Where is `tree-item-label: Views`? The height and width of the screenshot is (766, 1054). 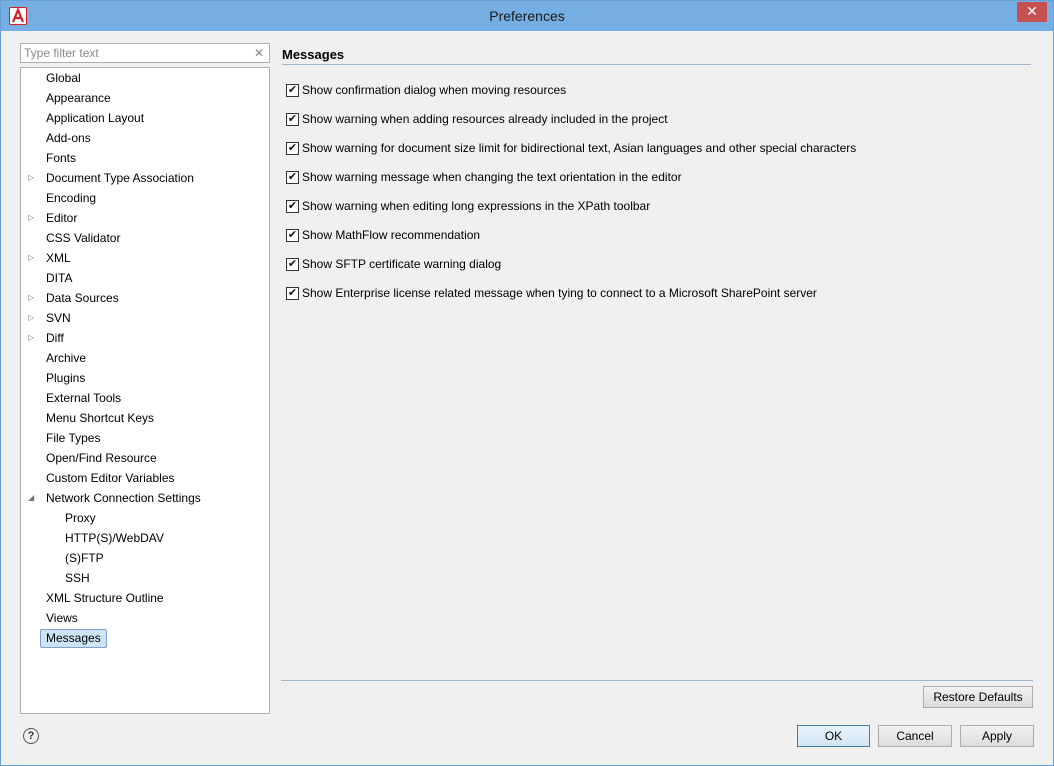 tree-item-label: Views is located at coordinates (62, 618).